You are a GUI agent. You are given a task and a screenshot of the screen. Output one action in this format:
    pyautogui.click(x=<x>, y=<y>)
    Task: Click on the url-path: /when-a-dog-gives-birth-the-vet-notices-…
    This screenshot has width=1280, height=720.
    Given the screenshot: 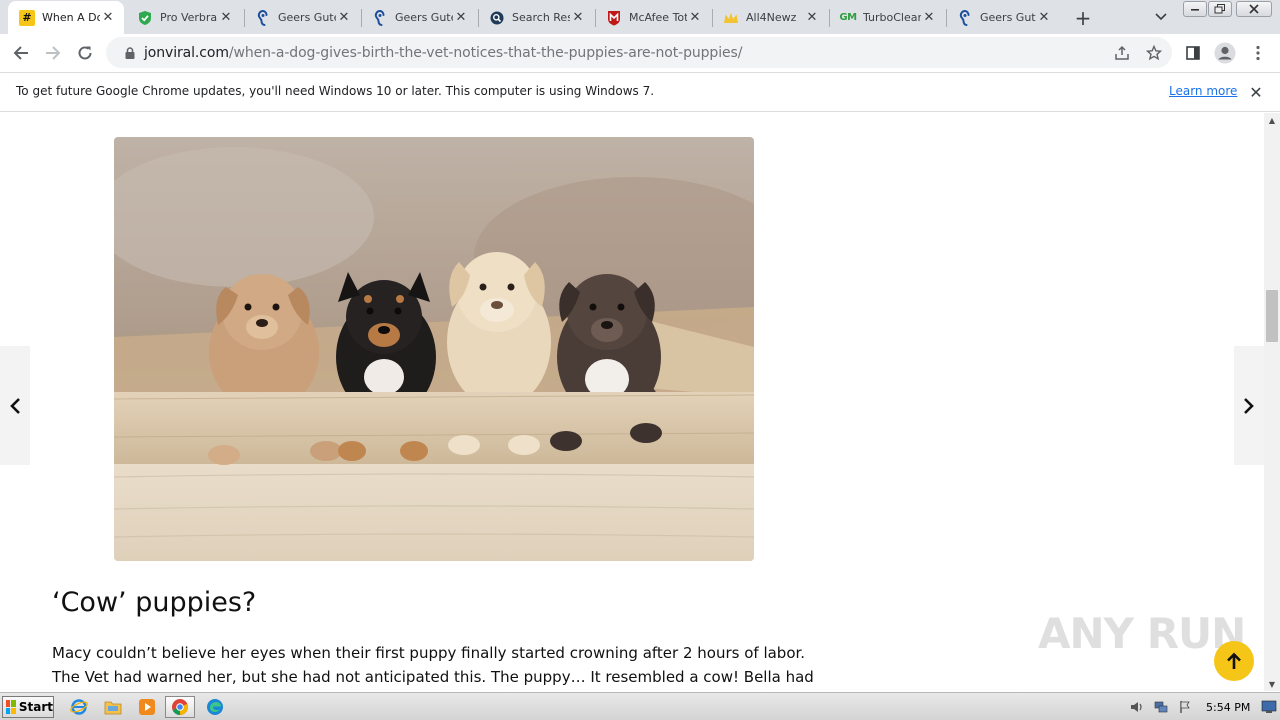 What is the action you would take?
    pyautogui.click(x=485, y=52)
    